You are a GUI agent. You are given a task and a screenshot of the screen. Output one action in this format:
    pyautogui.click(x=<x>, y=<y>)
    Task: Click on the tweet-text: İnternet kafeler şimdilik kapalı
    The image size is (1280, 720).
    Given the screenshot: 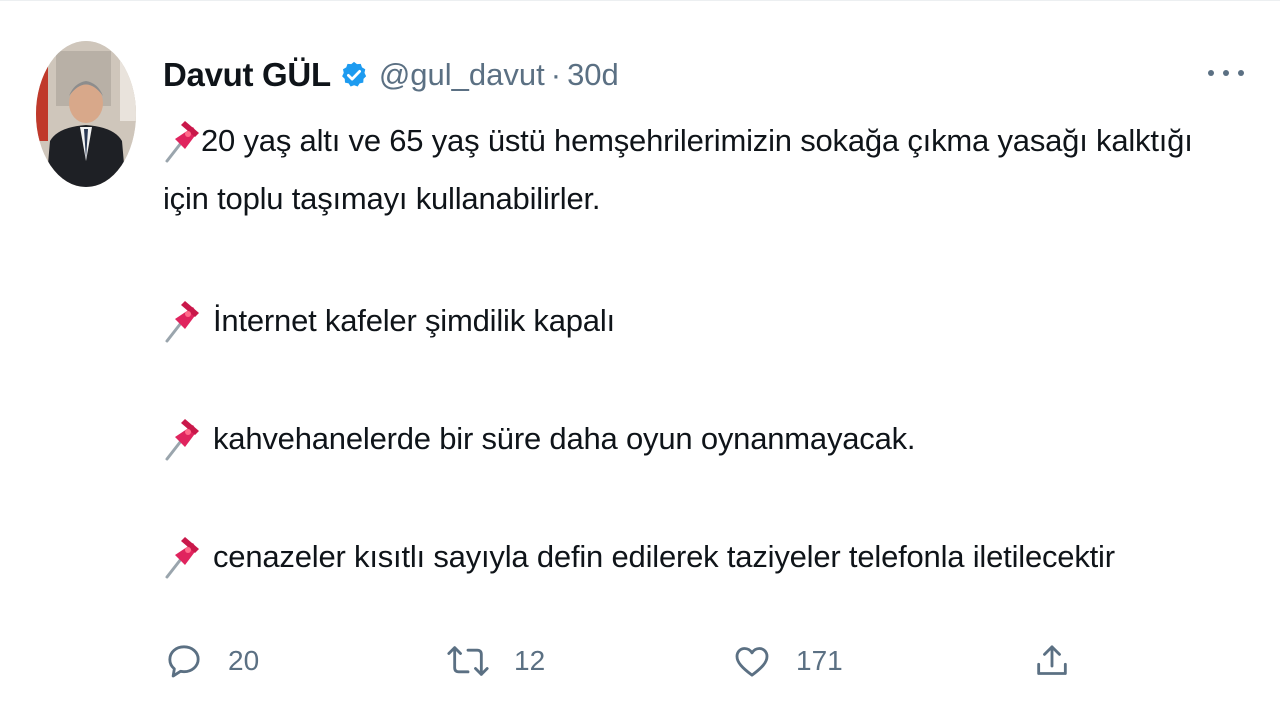 What is the action you would take?
    pyautogui.click(x=414, y=320)
    